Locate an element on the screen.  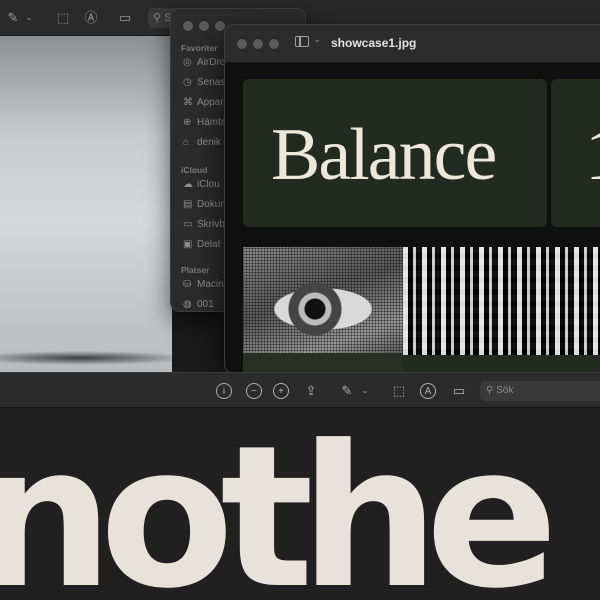
pixel-noise-image is located at coordinates (501, 301).